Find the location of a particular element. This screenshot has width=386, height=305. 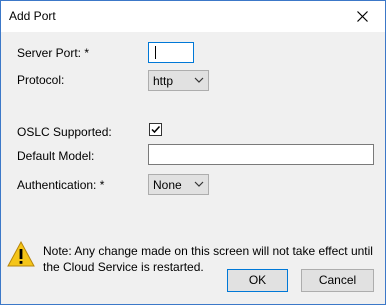

oslc-supported-label: OSLC Supported: is located at coordinates (64, 132).